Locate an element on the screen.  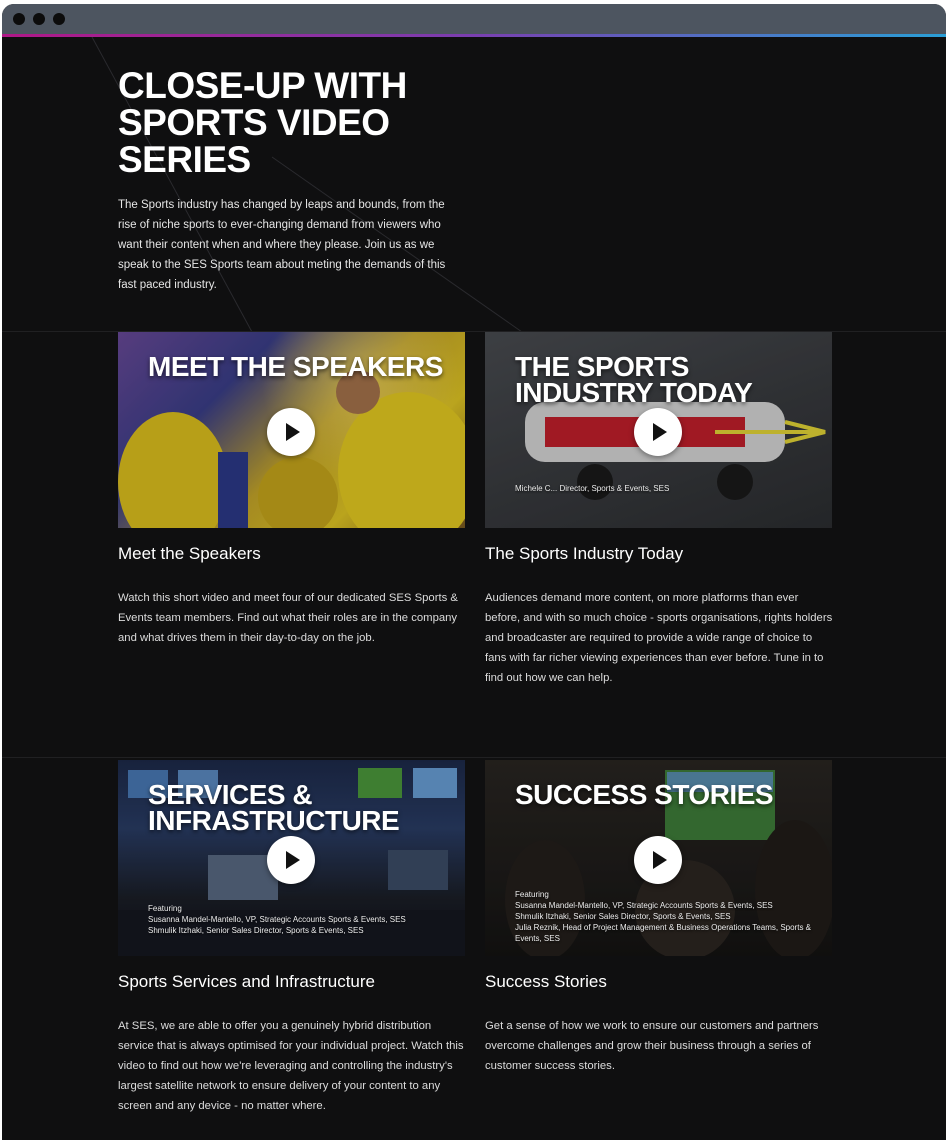
video-title: Success Stories is located at coordinates (546, 982).